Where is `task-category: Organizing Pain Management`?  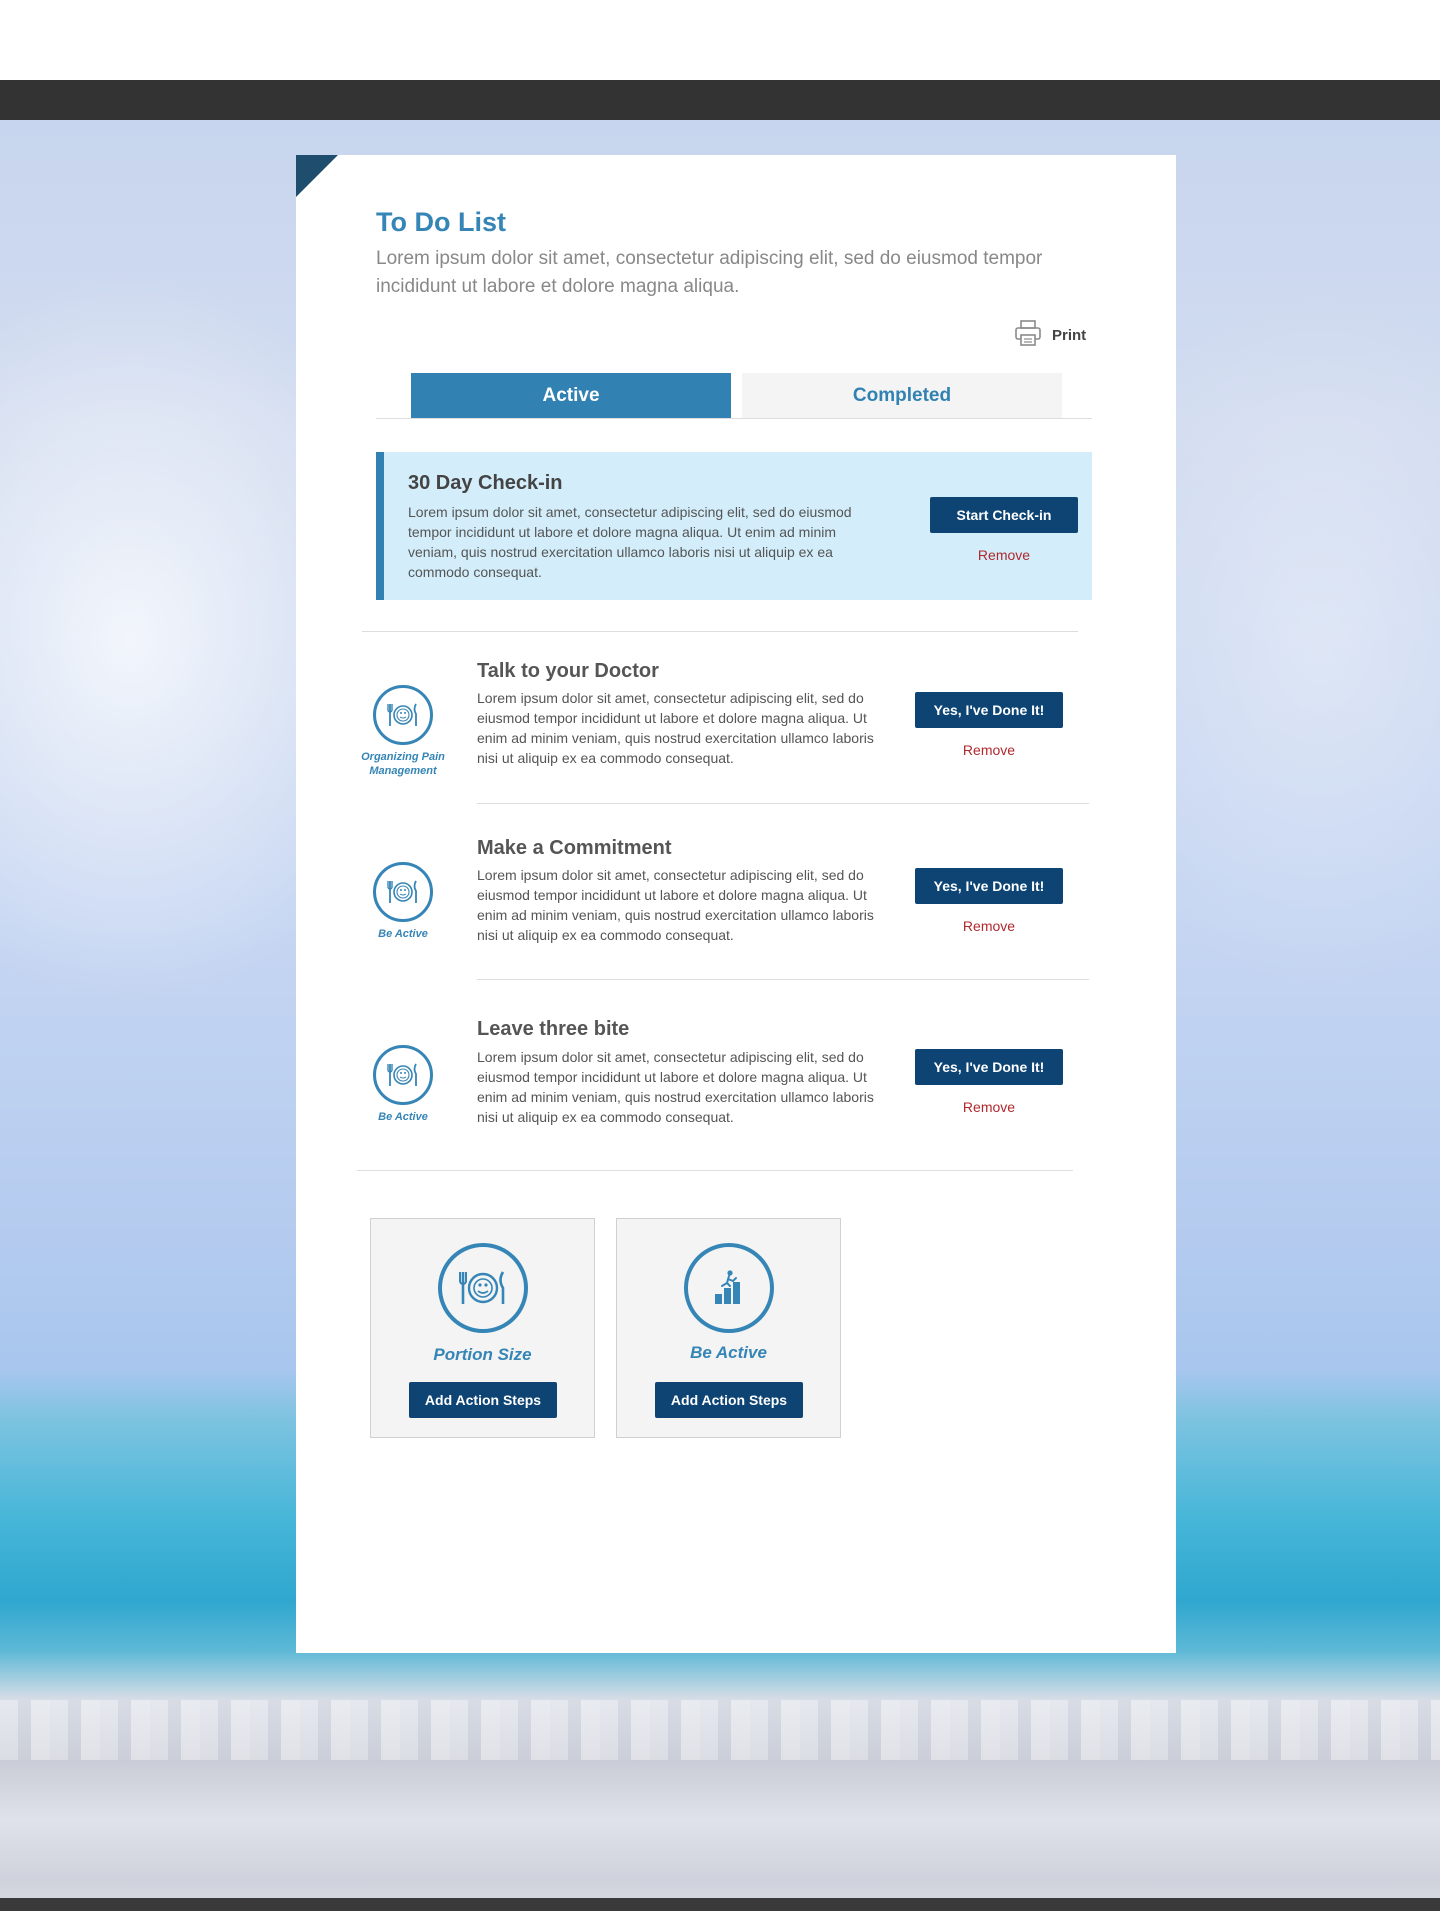
task-category: Organizing Pain Management is located at coordinates (403, 764).